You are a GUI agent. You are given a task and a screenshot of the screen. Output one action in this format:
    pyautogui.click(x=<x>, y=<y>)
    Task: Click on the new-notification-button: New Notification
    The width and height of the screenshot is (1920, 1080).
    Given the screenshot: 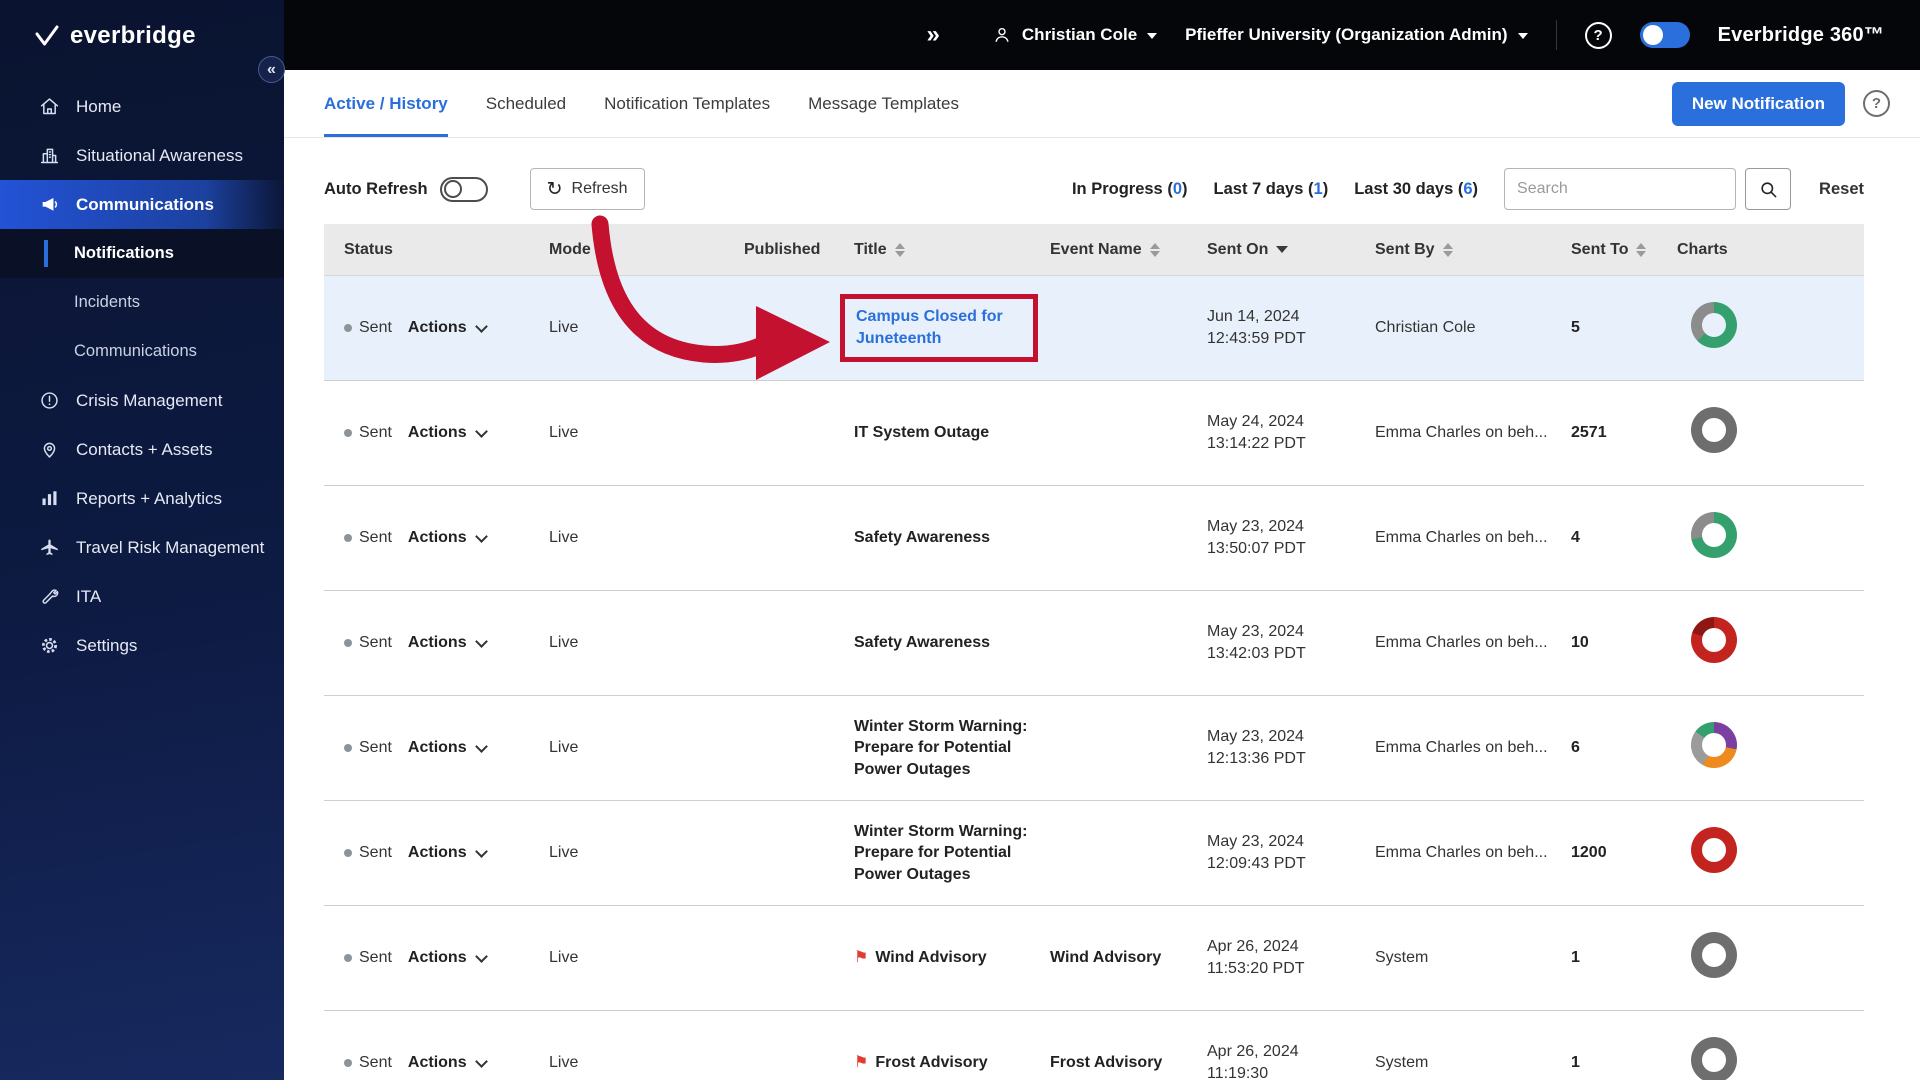 What is the action you would take?
    pyautogui.click(x=1758, y=103)
    